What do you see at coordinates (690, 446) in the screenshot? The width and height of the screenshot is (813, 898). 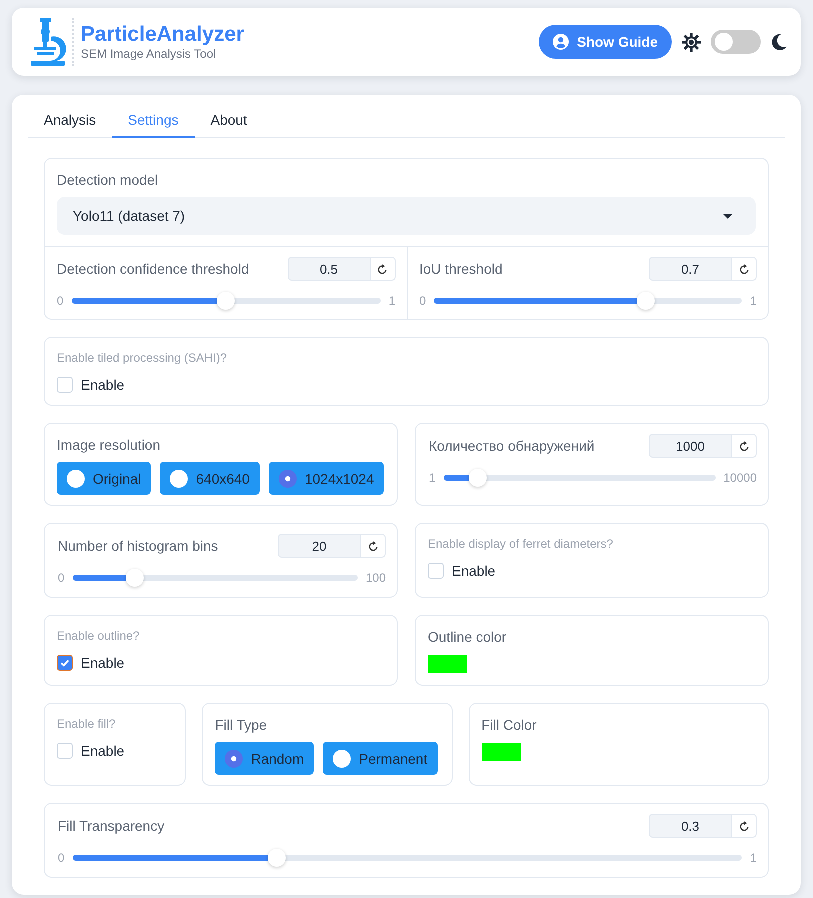 I see `value-field: 1000` at bounding box center [690, 446].